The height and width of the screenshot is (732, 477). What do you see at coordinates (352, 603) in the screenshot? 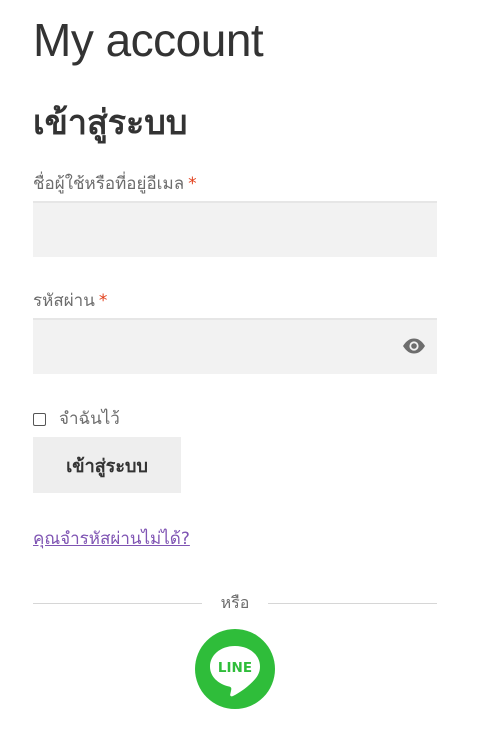
I see `divider-line-right` at bounding box center [352, 603].